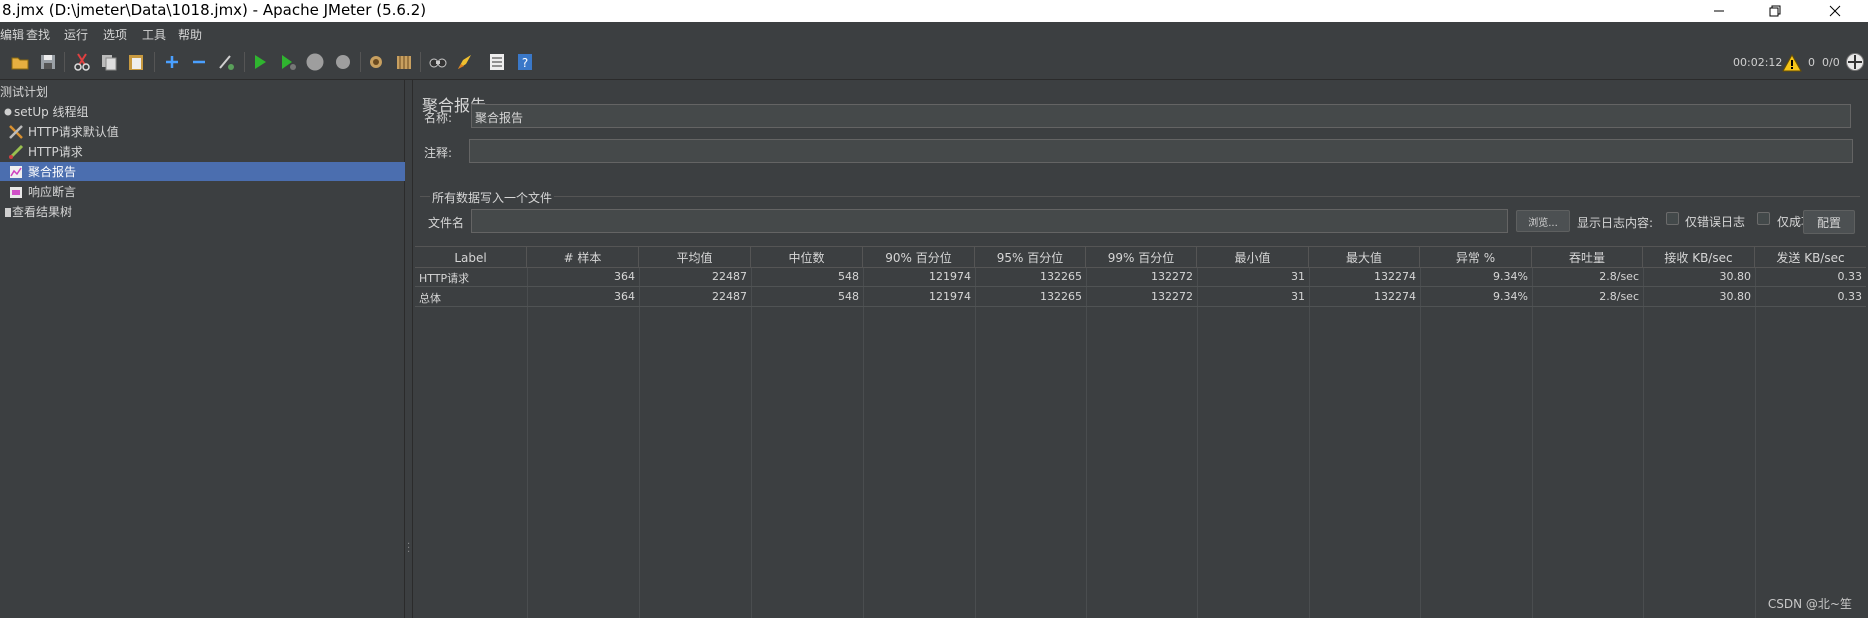 This screenshot has height=618, width=1868. I want to click on col-header-p99: 99% 百分位, so click(1141, 257).